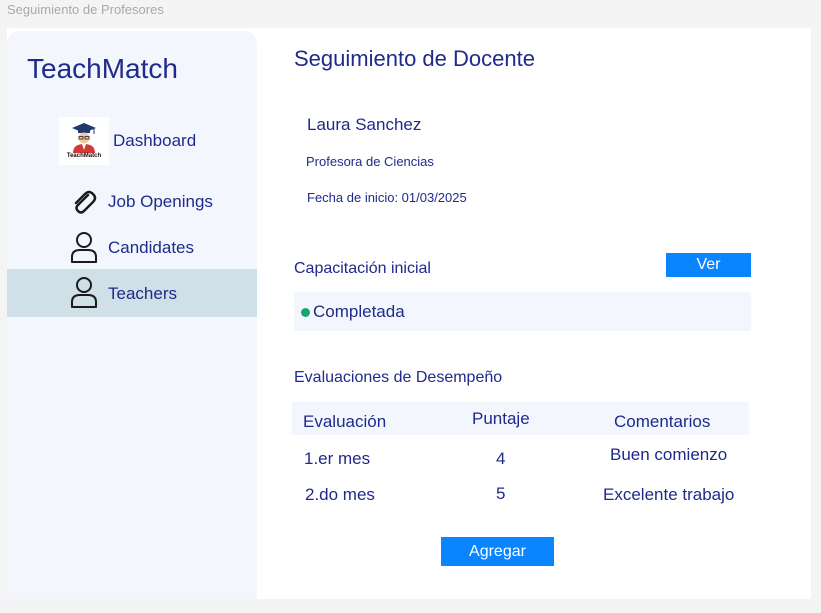 This screenshot has width=821, height=613. Describe the element at coordinates (501, 458) in the screenshot. I see `score-cell: 4` at that location.